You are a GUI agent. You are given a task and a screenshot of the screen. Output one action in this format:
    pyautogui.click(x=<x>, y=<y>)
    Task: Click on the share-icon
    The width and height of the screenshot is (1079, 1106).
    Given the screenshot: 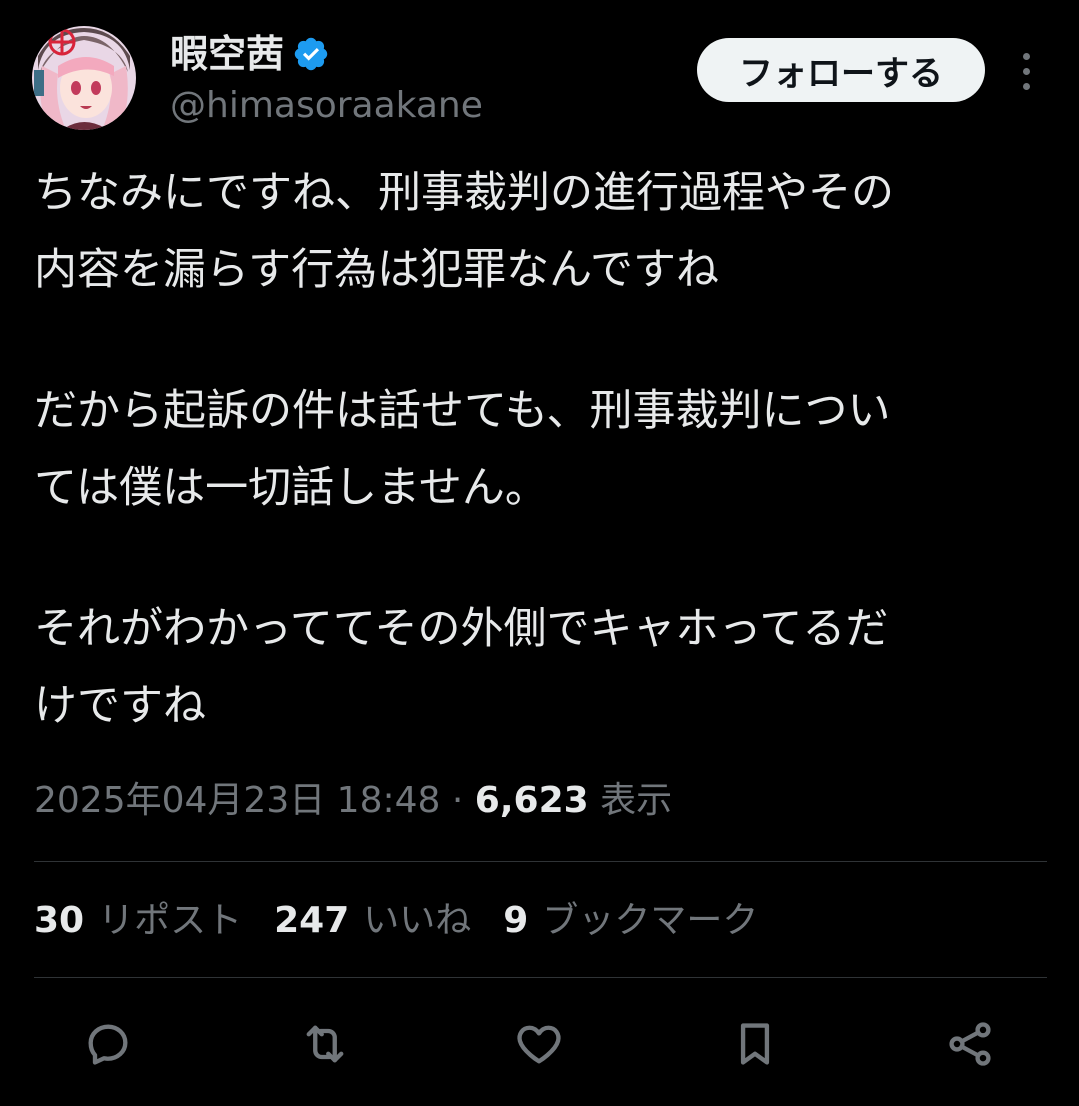 What is the action you would take?
    pyautogui.click(x=970, y=1044)
    